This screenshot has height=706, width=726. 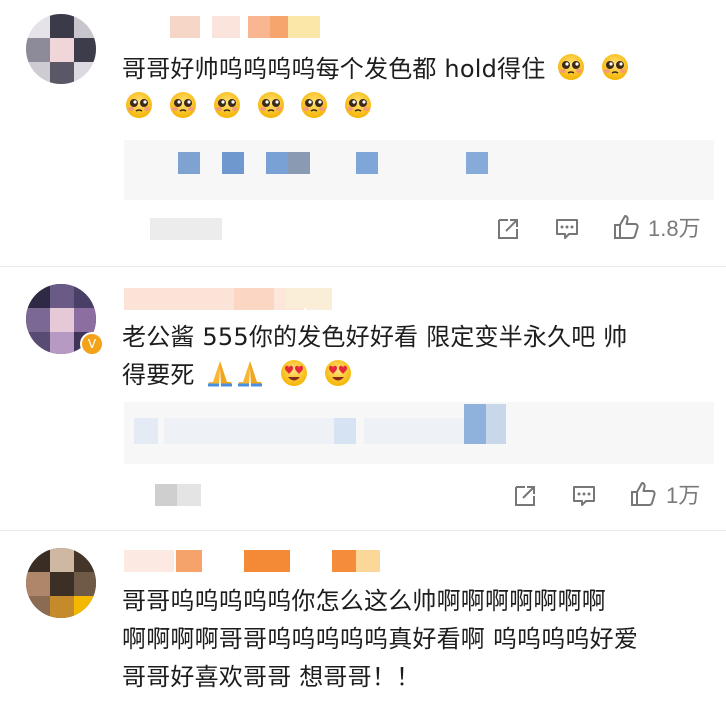 What do you see at coordinates (92, 344) in the screenshot?
I see `verified-badge-icon: V` at bounding box center [92, 344].